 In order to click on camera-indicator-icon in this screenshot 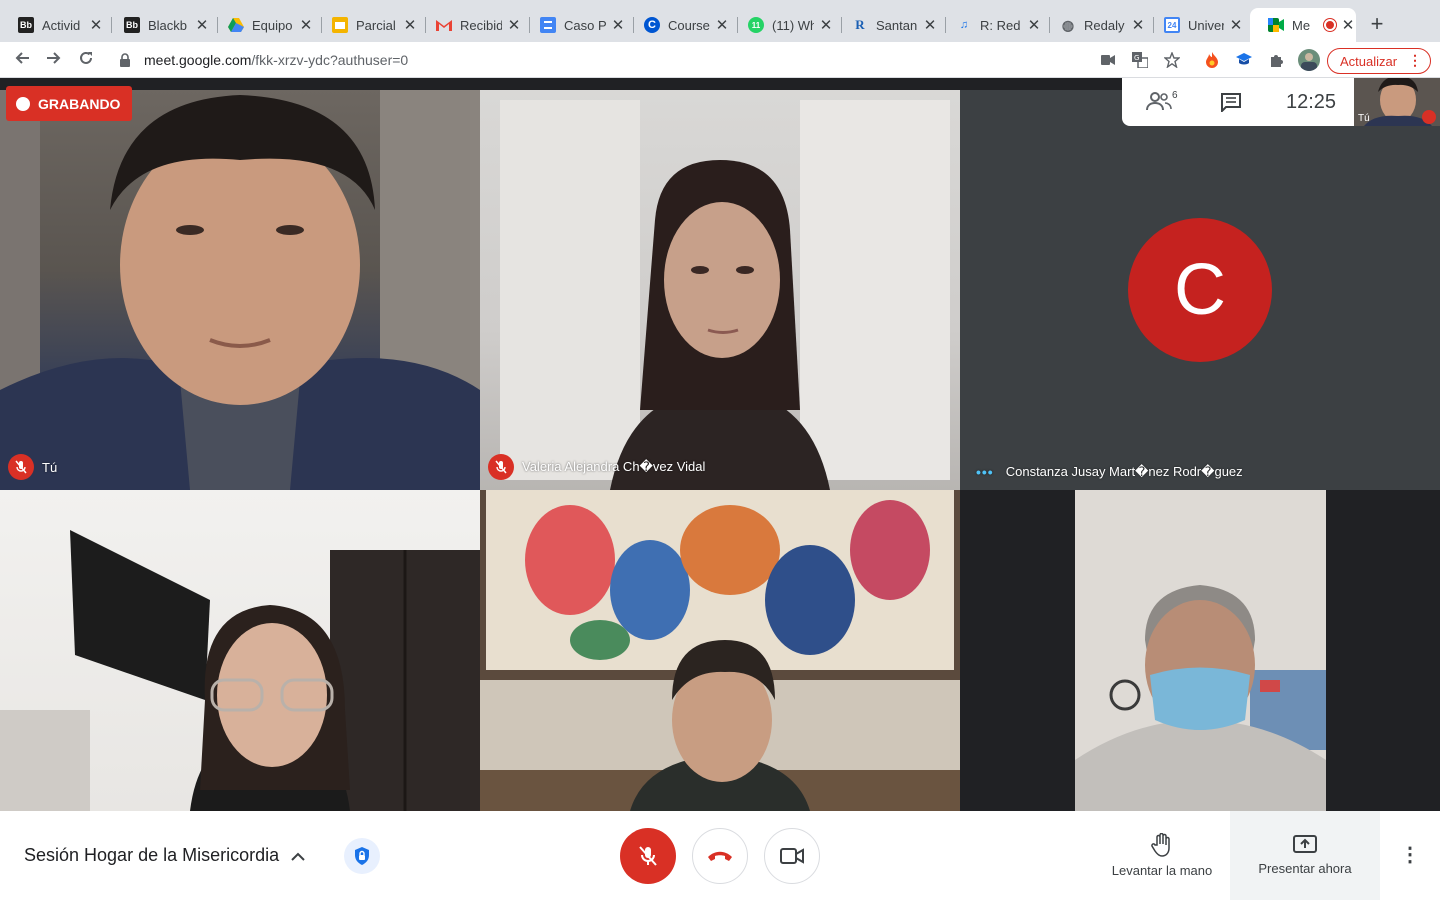, I will do `click(1108, 60)`.